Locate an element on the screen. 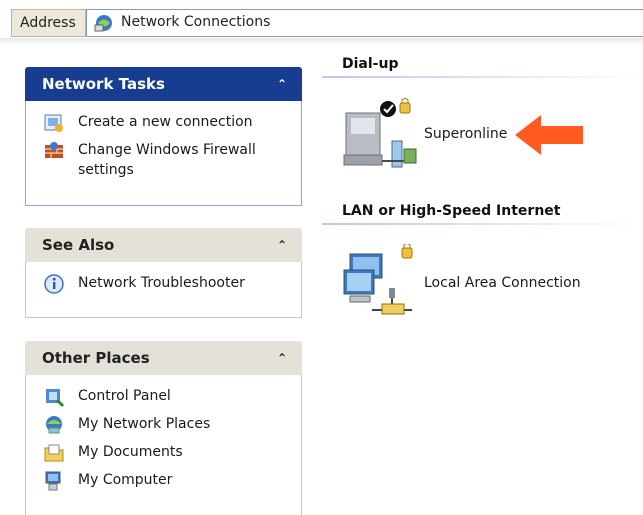  see-also-header: See Also ⌃ is located at coordinates (163, 245).